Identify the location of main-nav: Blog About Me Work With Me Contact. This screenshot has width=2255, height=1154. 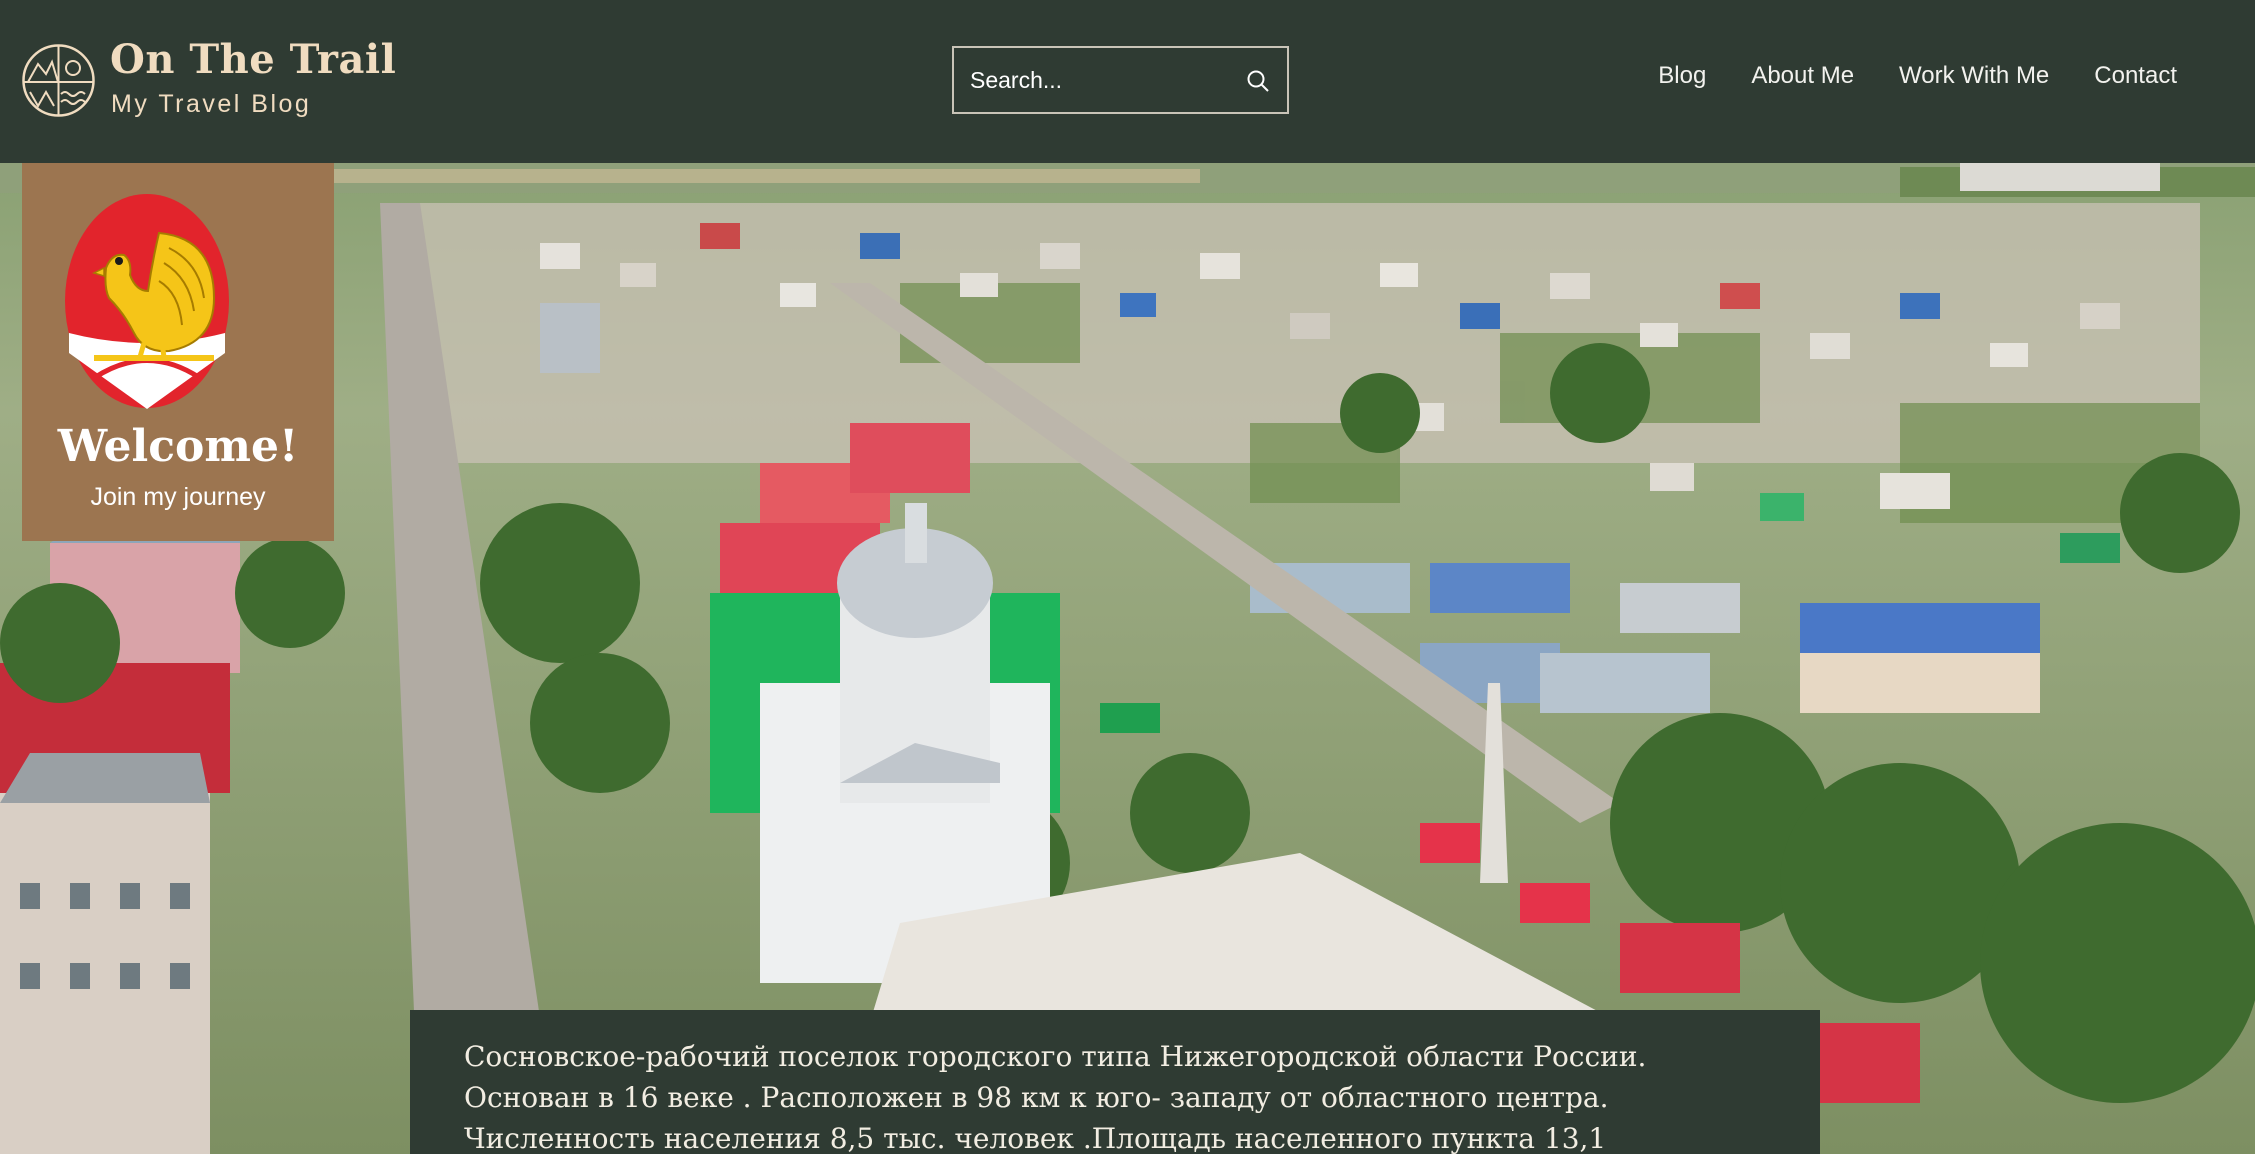
(1917, 76).